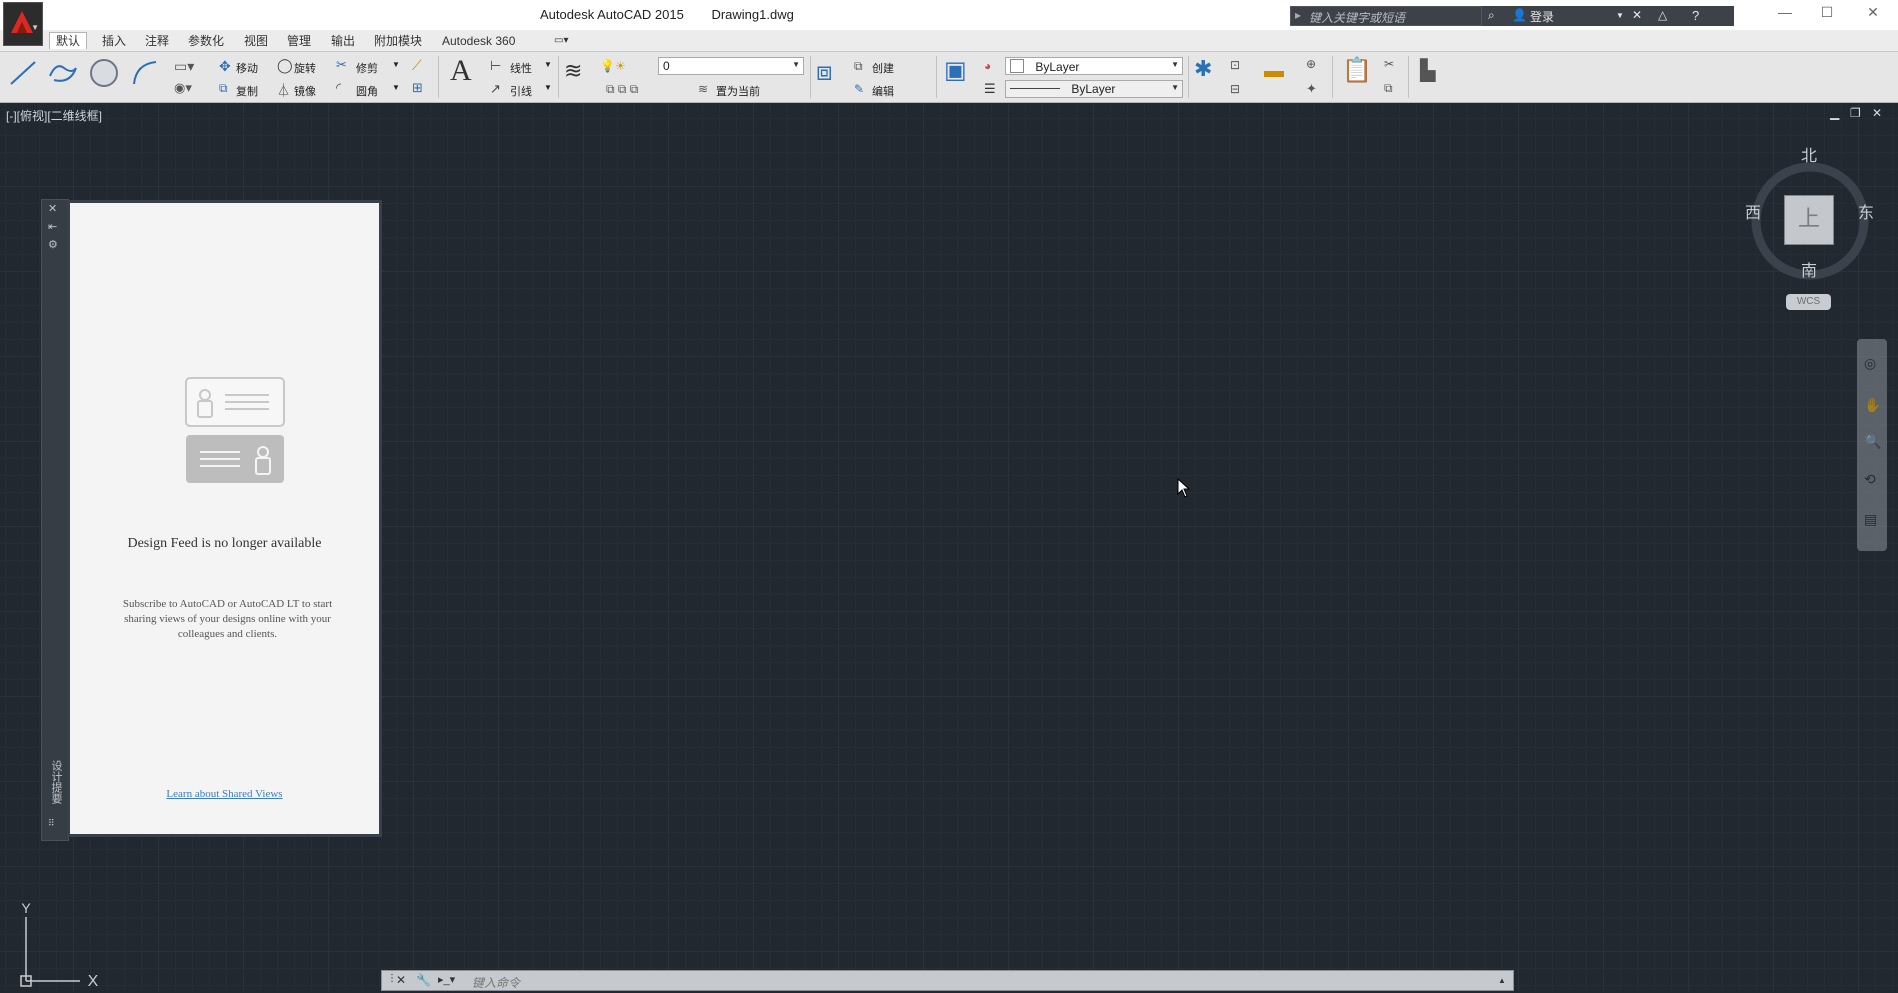 This screenshot has width=1898, height=993. What do you see at coordinates (1827, 14) in the screenshot?
I see `maximize-button: ☐` at bounding box center [1827, 14].